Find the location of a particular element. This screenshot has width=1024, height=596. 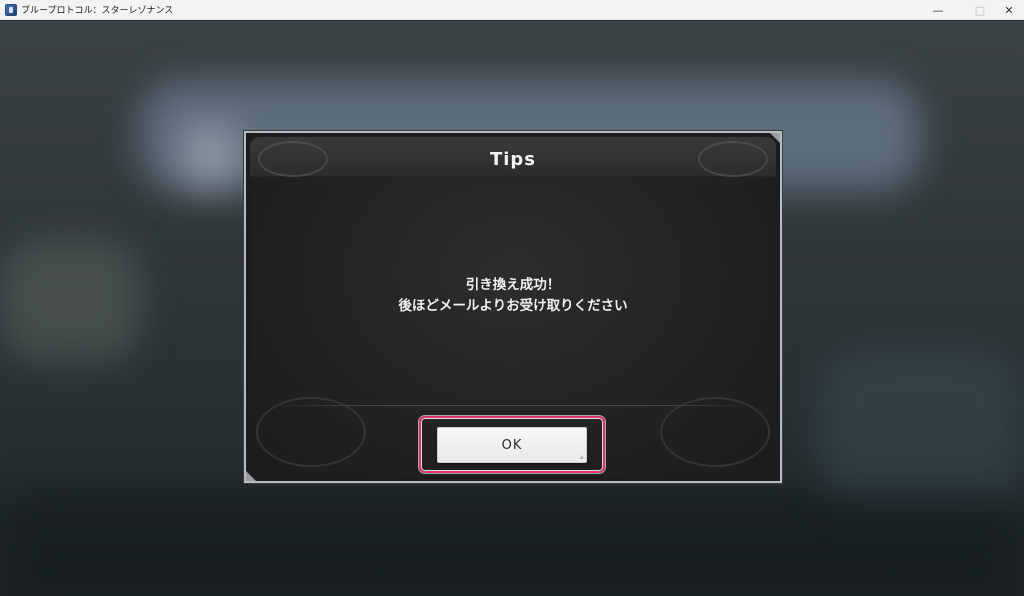

maximize-button: □ is located at coordinates (980, 10).